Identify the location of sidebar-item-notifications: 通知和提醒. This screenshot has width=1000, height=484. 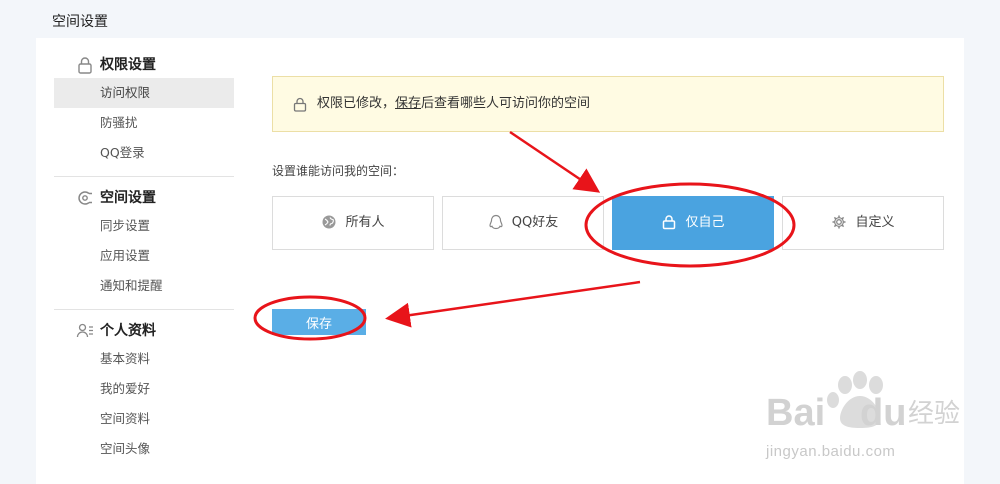
(144, 286).